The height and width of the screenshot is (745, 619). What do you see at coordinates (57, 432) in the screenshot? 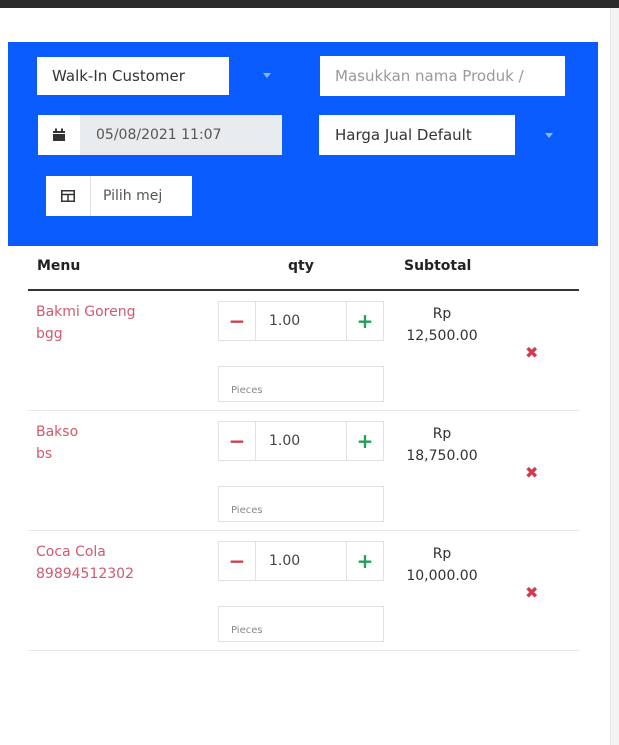
I see `item-name-text: Bakso` at bounding box center [57, 432].